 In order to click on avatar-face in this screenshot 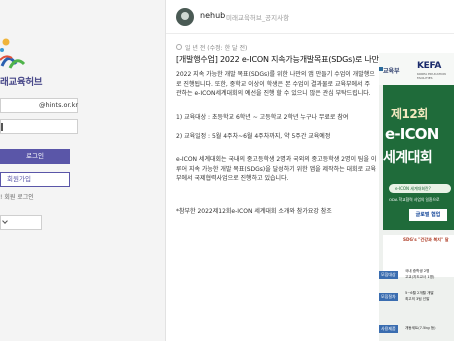, I will do `click(185, 16)`.